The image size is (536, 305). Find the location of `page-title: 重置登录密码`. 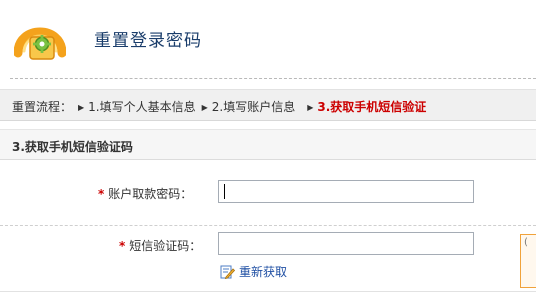

page-title: 重置登录密码 is located at coordinates (148, 41).